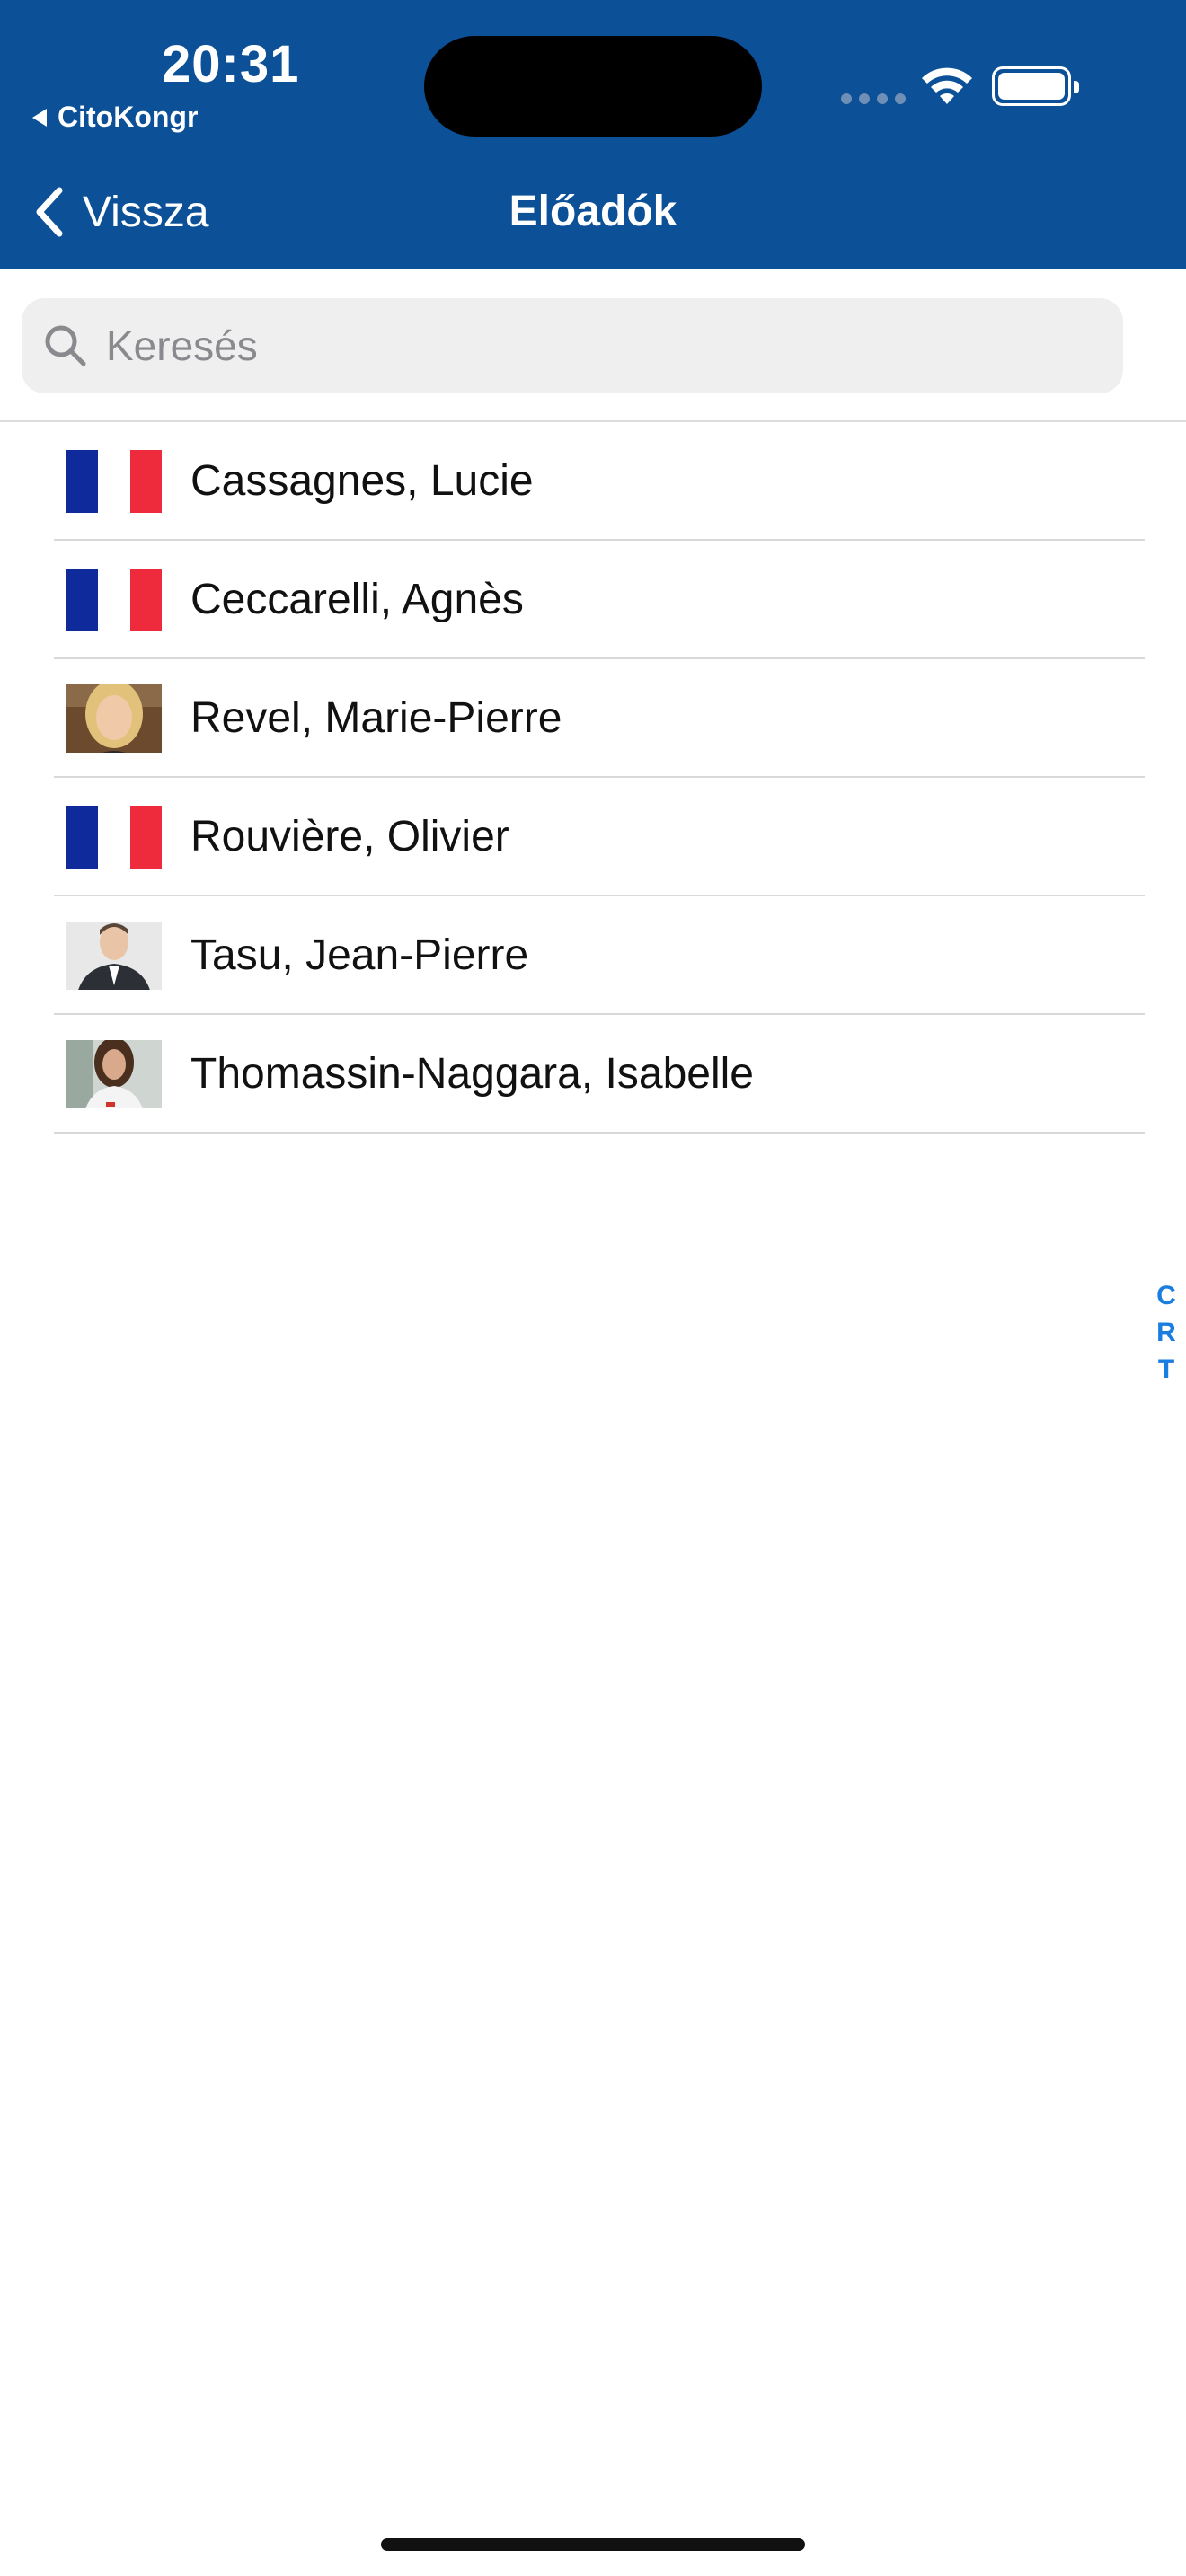 The image size is (1186, 2576). What do you see at coordinates (65, 345) in the screenshot?
I see `search-icon` at bounding box center [65, 345].